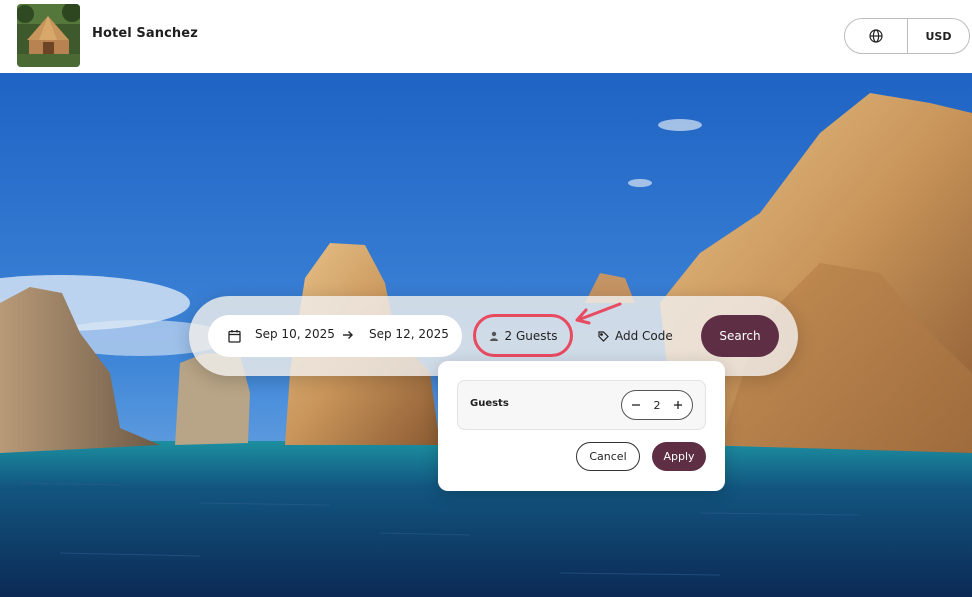 Image resolution: width=972 pixels, height=597 pixels. I want to click on tag-icon, so click(603, 336).